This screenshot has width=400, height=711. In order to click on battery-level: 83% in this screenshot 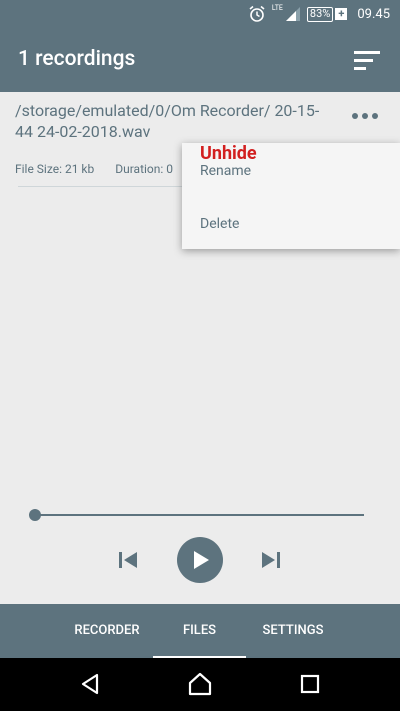, I will do `click(320, 14)`.